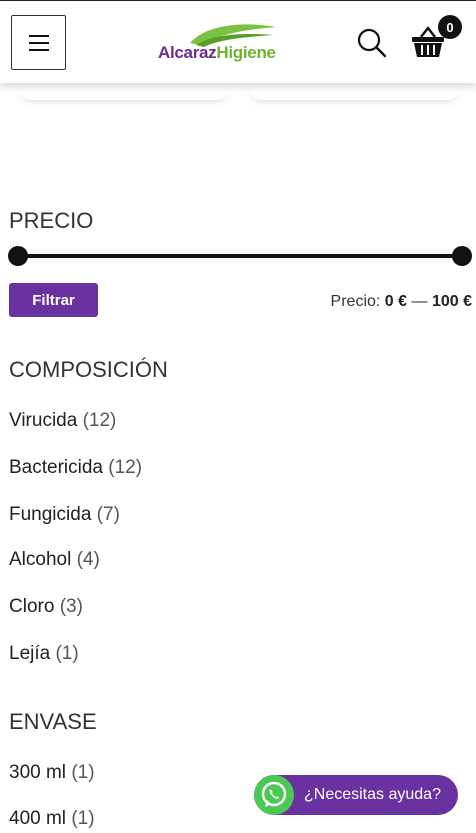 This screenshot has height=833, width=476. What do you see at coordinates (108, 514) in the screenshot?
I see `filter-item-count: (7)` at bounding box center [108, 514].